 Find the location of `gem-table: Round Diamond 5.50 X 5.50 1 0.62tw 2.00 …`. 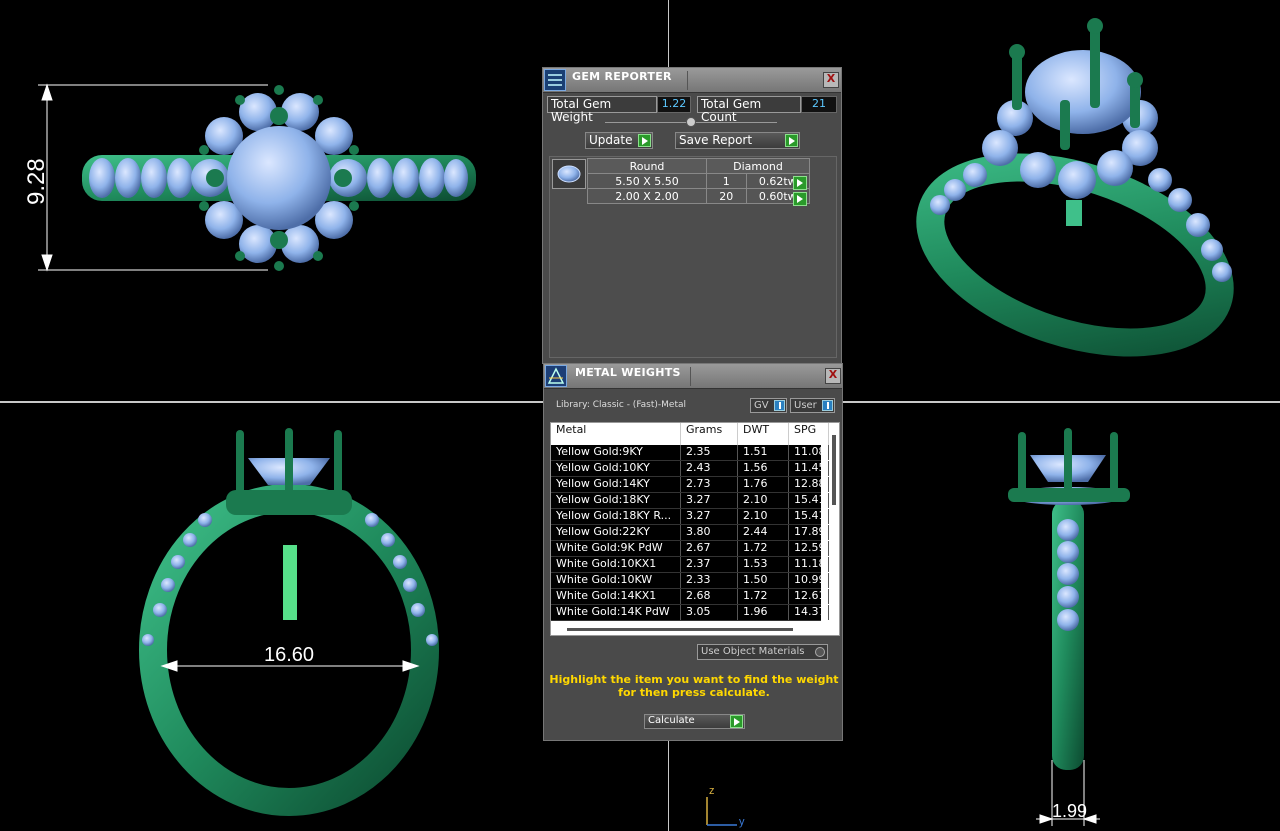

gem-table: Round Diamond 5.50 X 5.50 1 0.62tw 2.00 … is located at coordinates (699, 181).